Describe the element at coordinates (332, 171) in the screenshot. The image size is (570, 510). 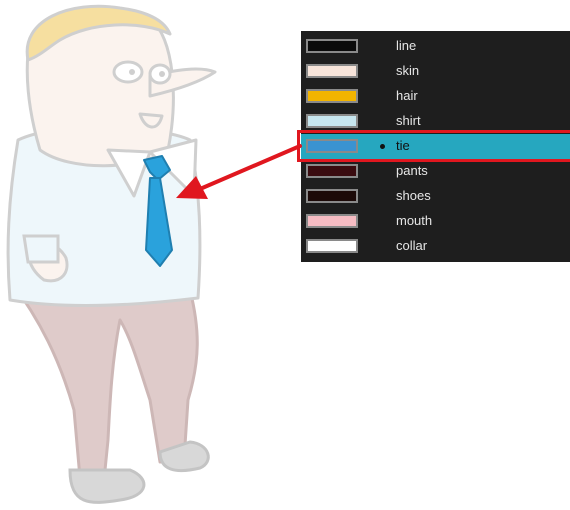
I see `color-swatch-pants` at that location.